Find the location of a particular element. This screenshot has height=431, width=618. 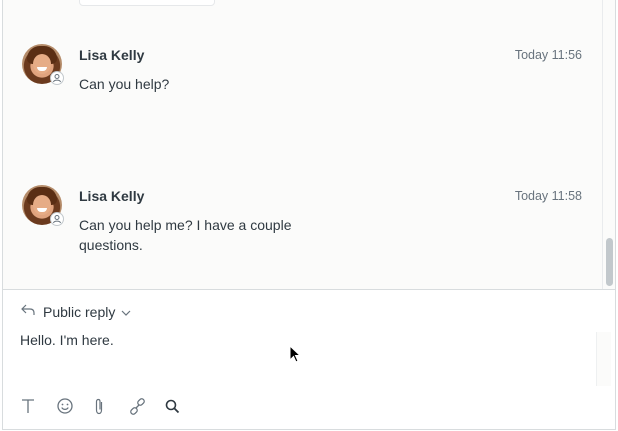

search-icon is located at coordinates (183, 406).